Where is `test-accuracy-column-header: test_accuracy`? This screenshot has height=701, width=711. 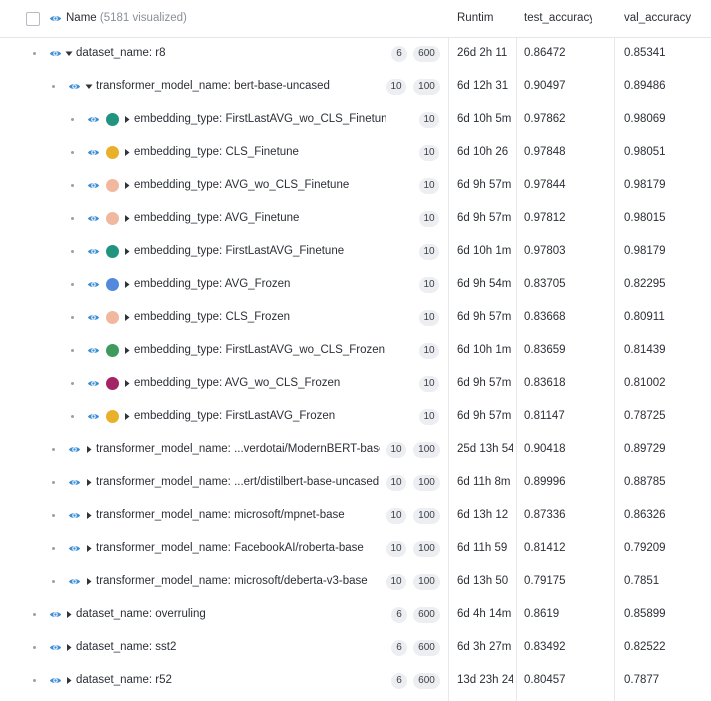
test-accuracy-column-header: test_accuracy is located at coordinates (558, 18).